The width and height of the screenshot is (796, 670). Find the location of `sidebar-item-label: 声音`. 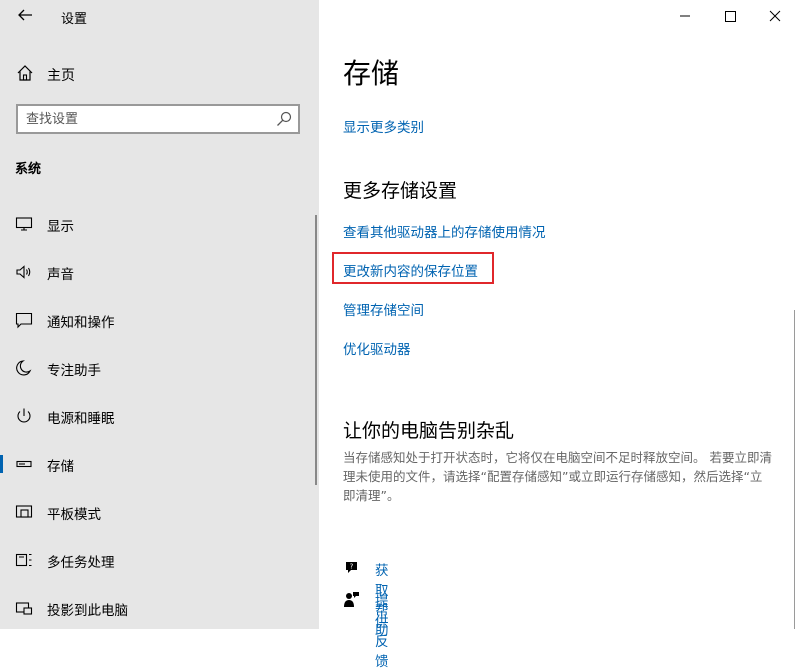

sidebar-item-label: 声音 is located at coordinates (60, 275).